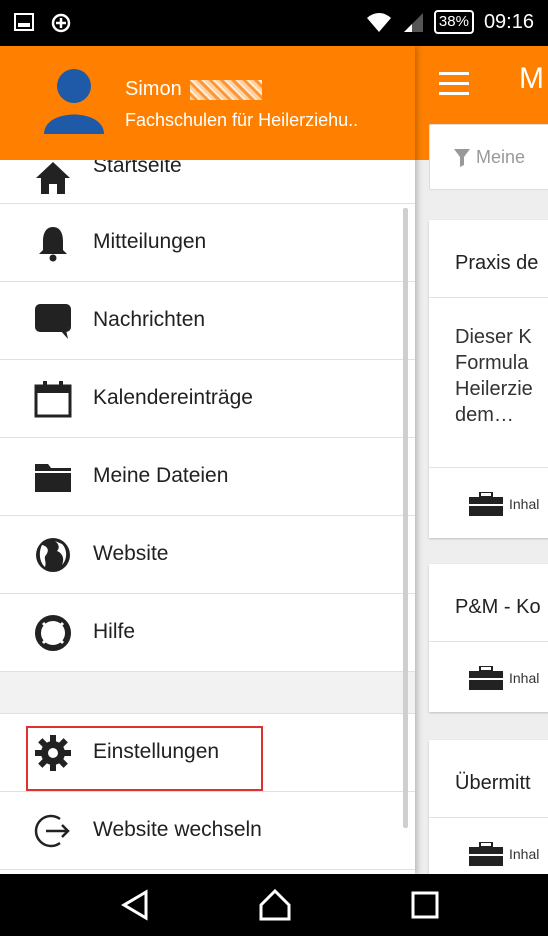 The height and width of the screenshot is (936, 548). Describe the element at coordinates (52, 831) in the screenshot. I see `switch-site-icon` at that location.